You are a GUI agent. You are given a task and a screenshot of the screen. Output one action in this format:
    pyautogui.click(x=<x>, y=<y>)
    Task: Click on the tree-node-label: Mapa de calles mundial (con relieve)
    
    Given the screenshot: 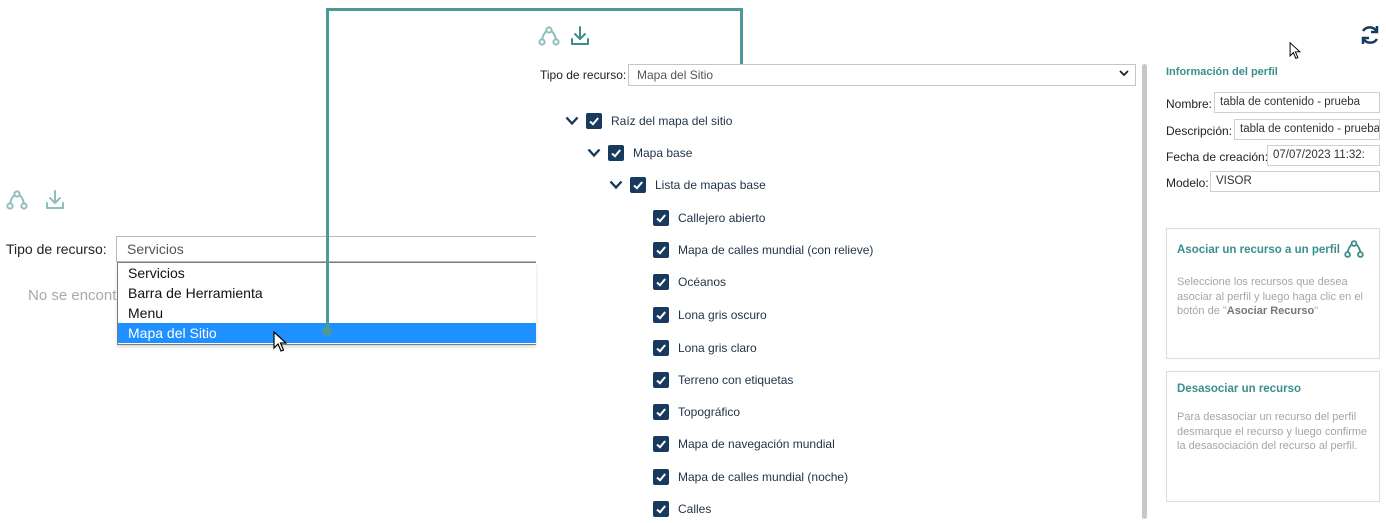 What is the action you would take?
    pyautogui.click(x=776, y=250)
    